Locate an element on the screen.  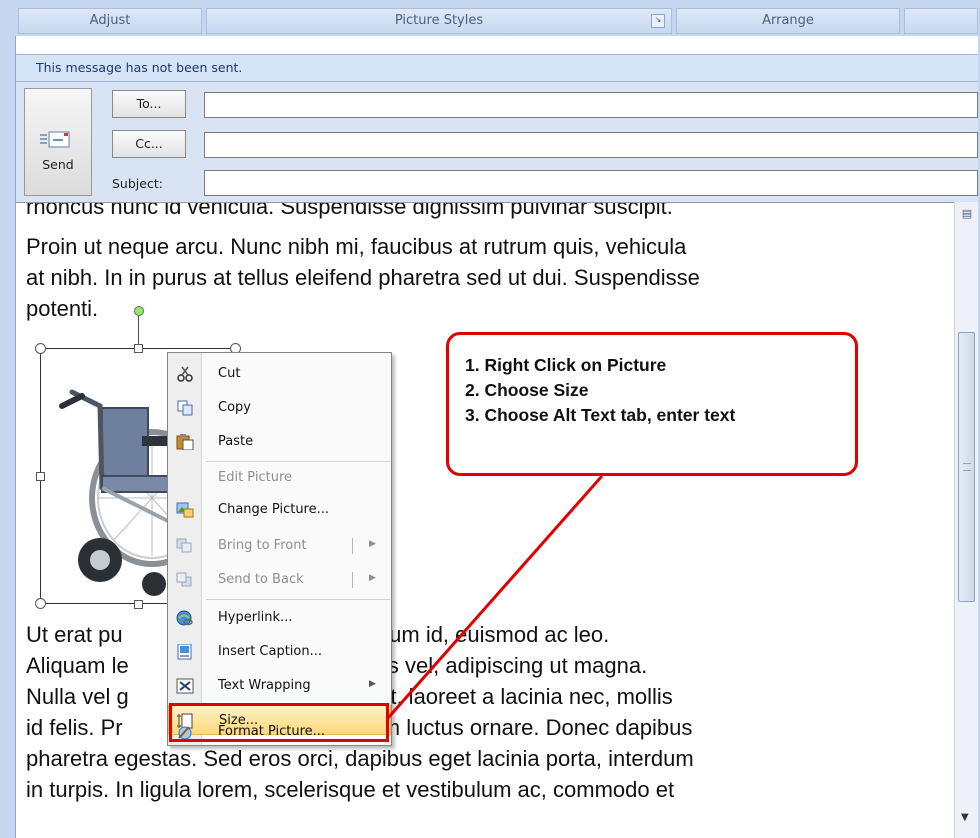
message-header: Send To... Cc... Subject: is located at coordinates (497, 142).